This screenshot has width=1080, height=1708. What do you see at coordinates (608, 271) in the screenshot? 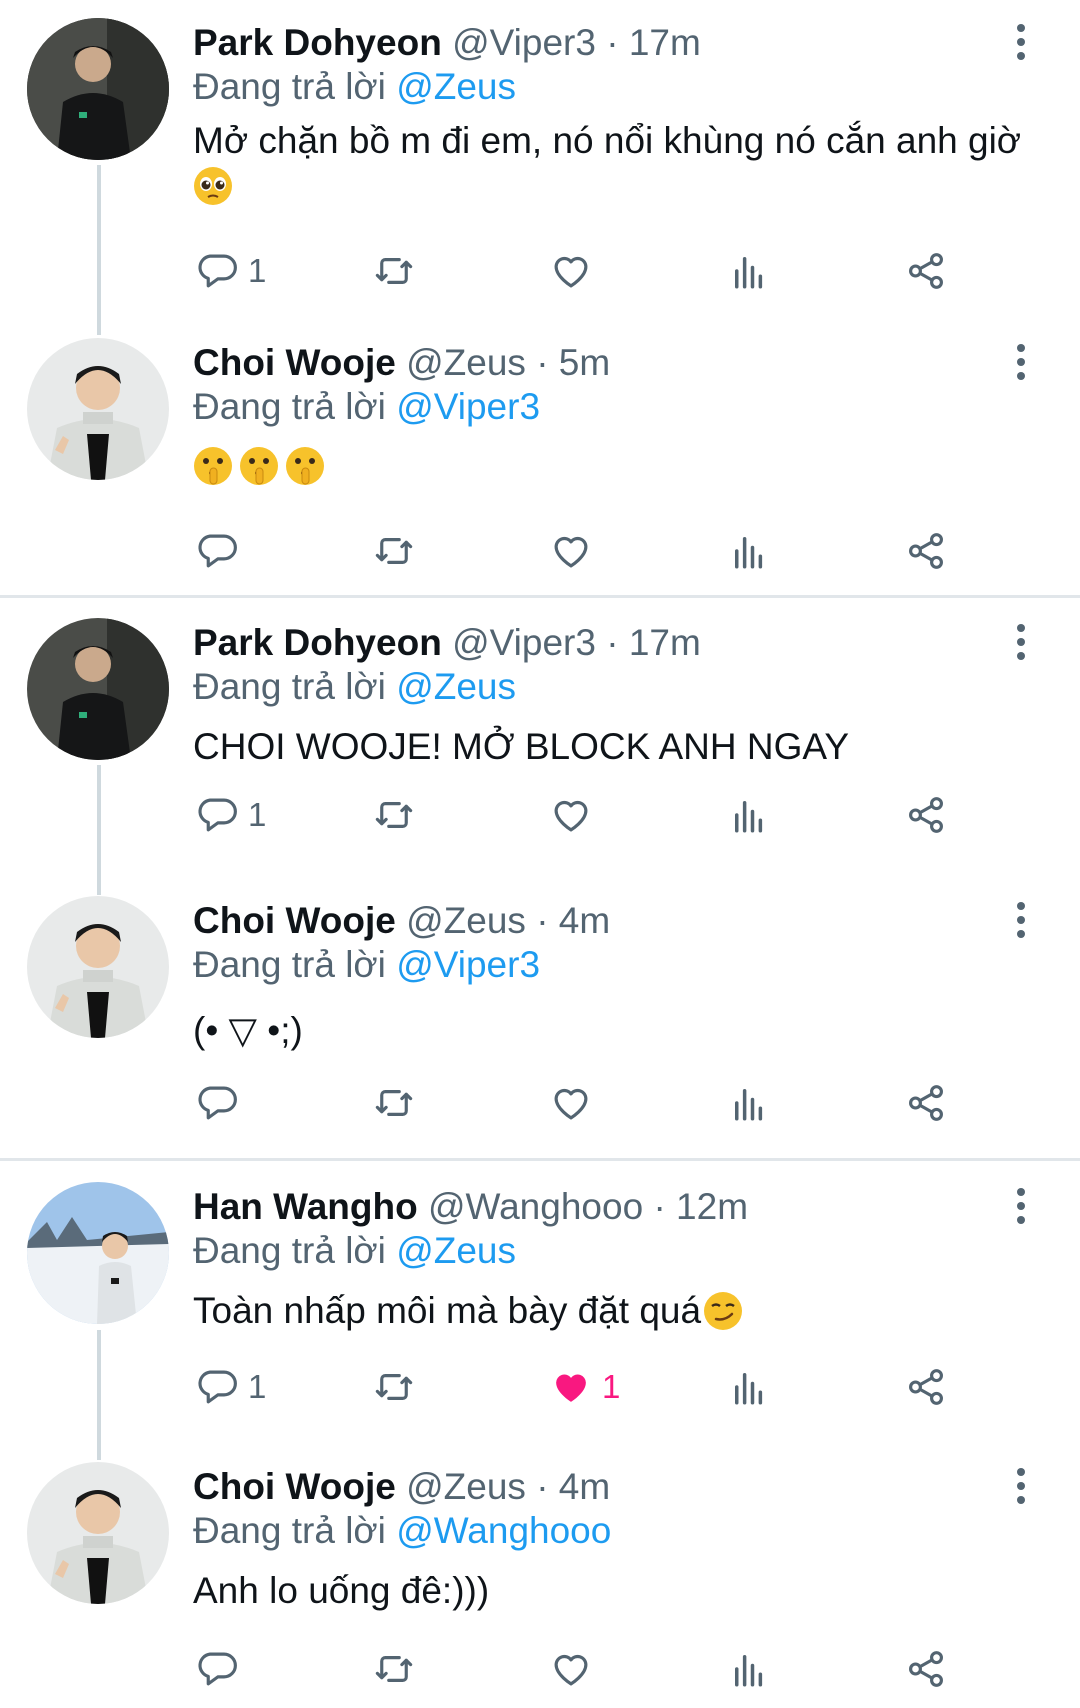
I see `tweet-actions: 1` at bounding box center [608, 271].